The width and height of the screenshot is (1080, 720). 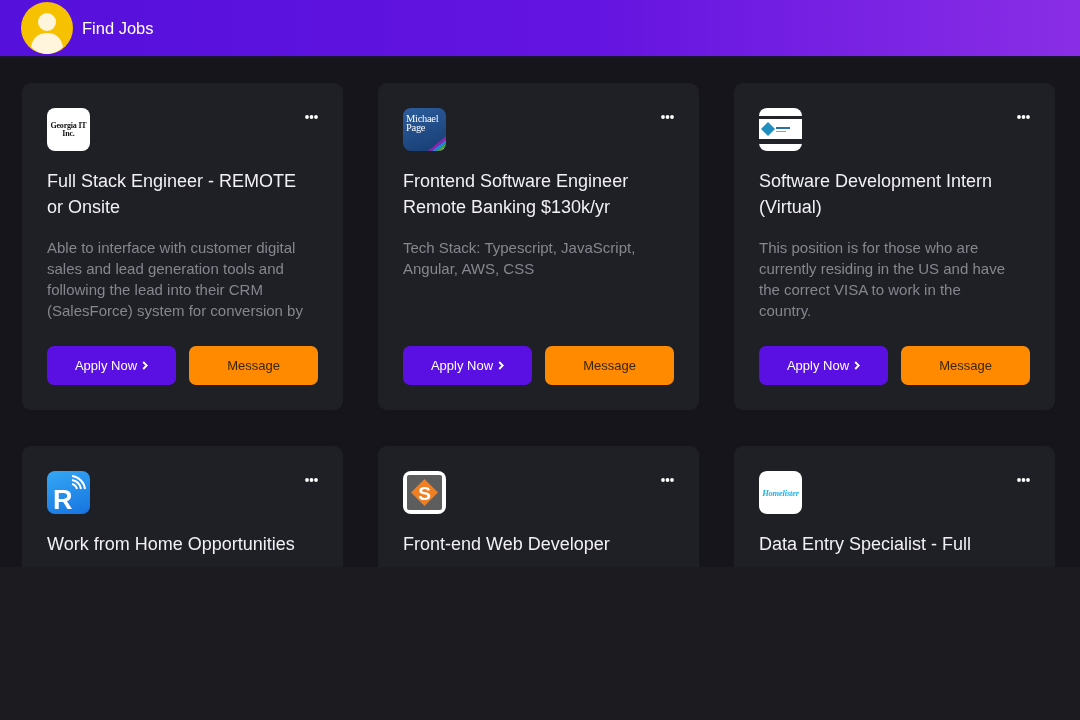 I want to click on job-title: Full Stack Engineer - REMOTE or Onsite, so click(x=172, y=194).